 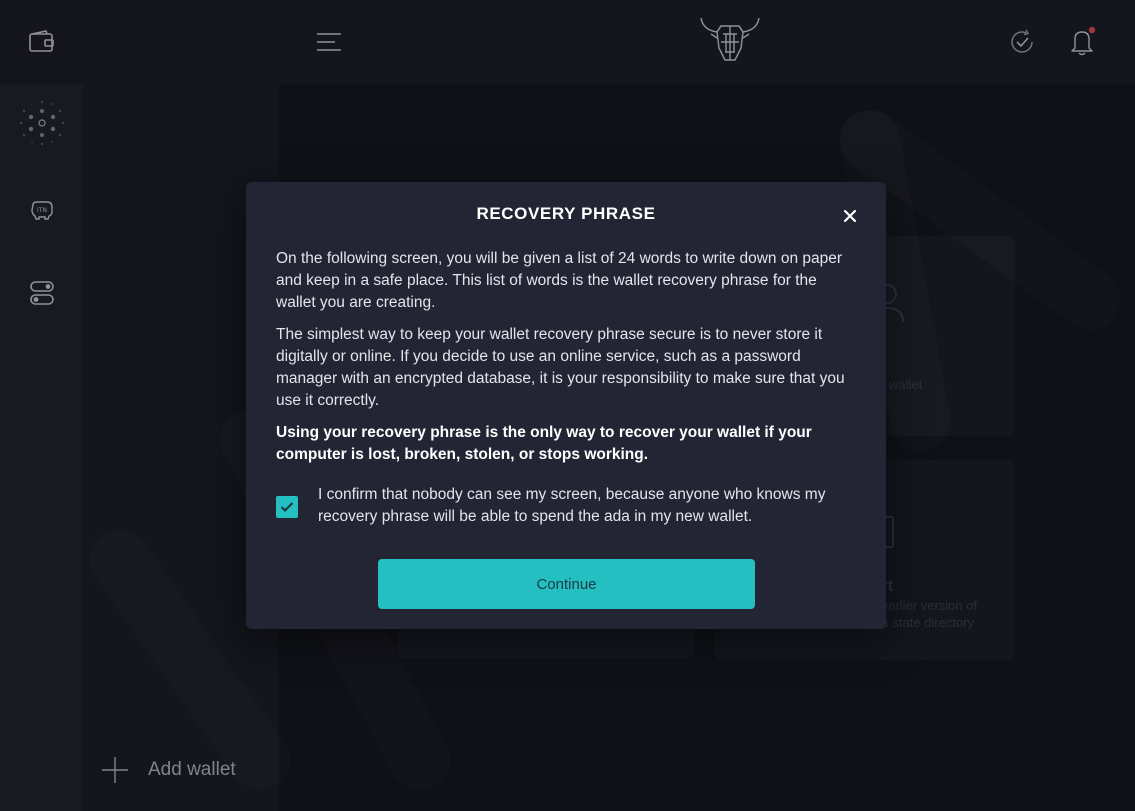 I want to click on confirm-checkbox, so click(x=287, y=507).